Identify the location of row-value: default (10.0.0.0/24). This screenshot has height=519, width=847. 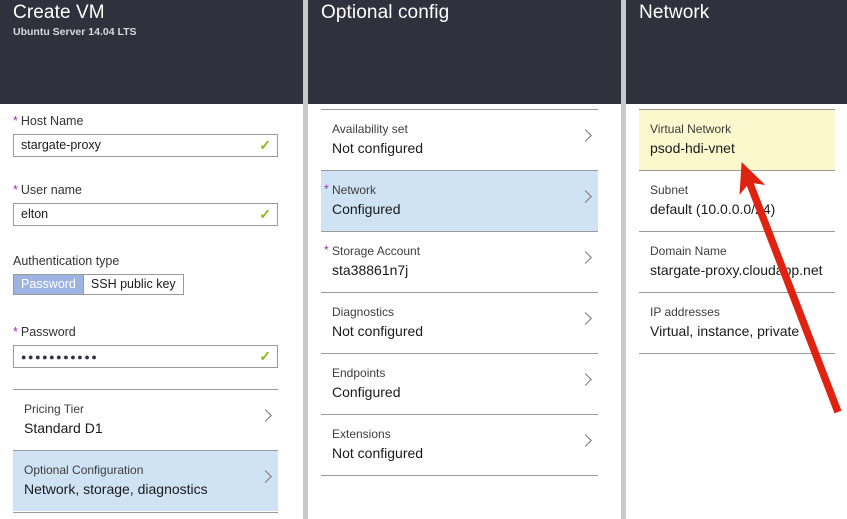
(713, 209).